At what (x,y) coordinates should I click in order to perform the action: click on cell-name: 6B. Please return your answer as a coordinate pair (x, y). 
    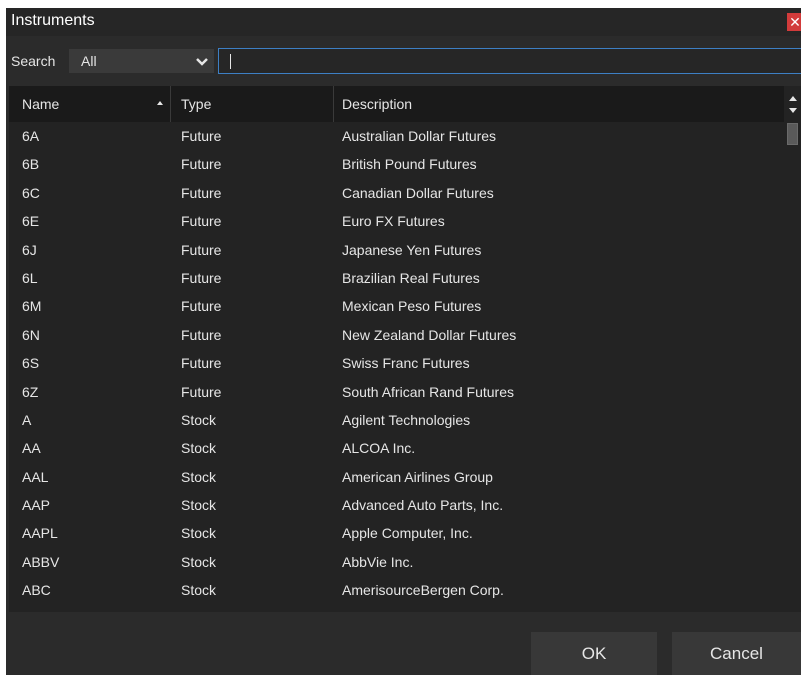
    Looking at the image, I should click on (31, 164).